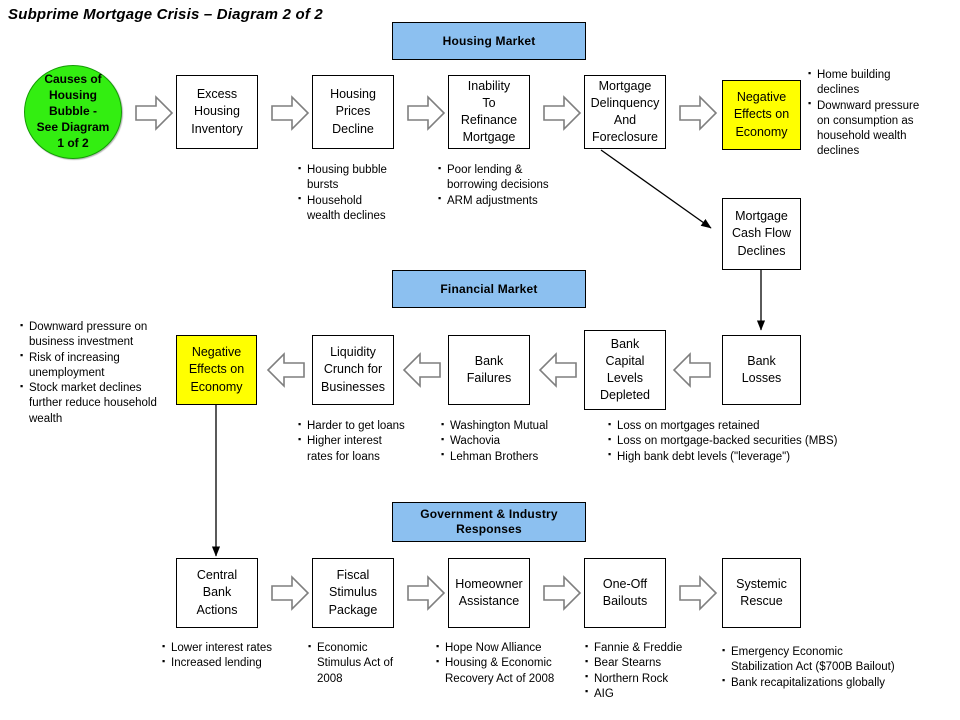 The height and width of the screenshot is (720, 960). What do you see at coordinates (761, 593) in the screenshot?
I see `node-systemic-rescue: Systemic Rescue` at bounding box center [761, 593].